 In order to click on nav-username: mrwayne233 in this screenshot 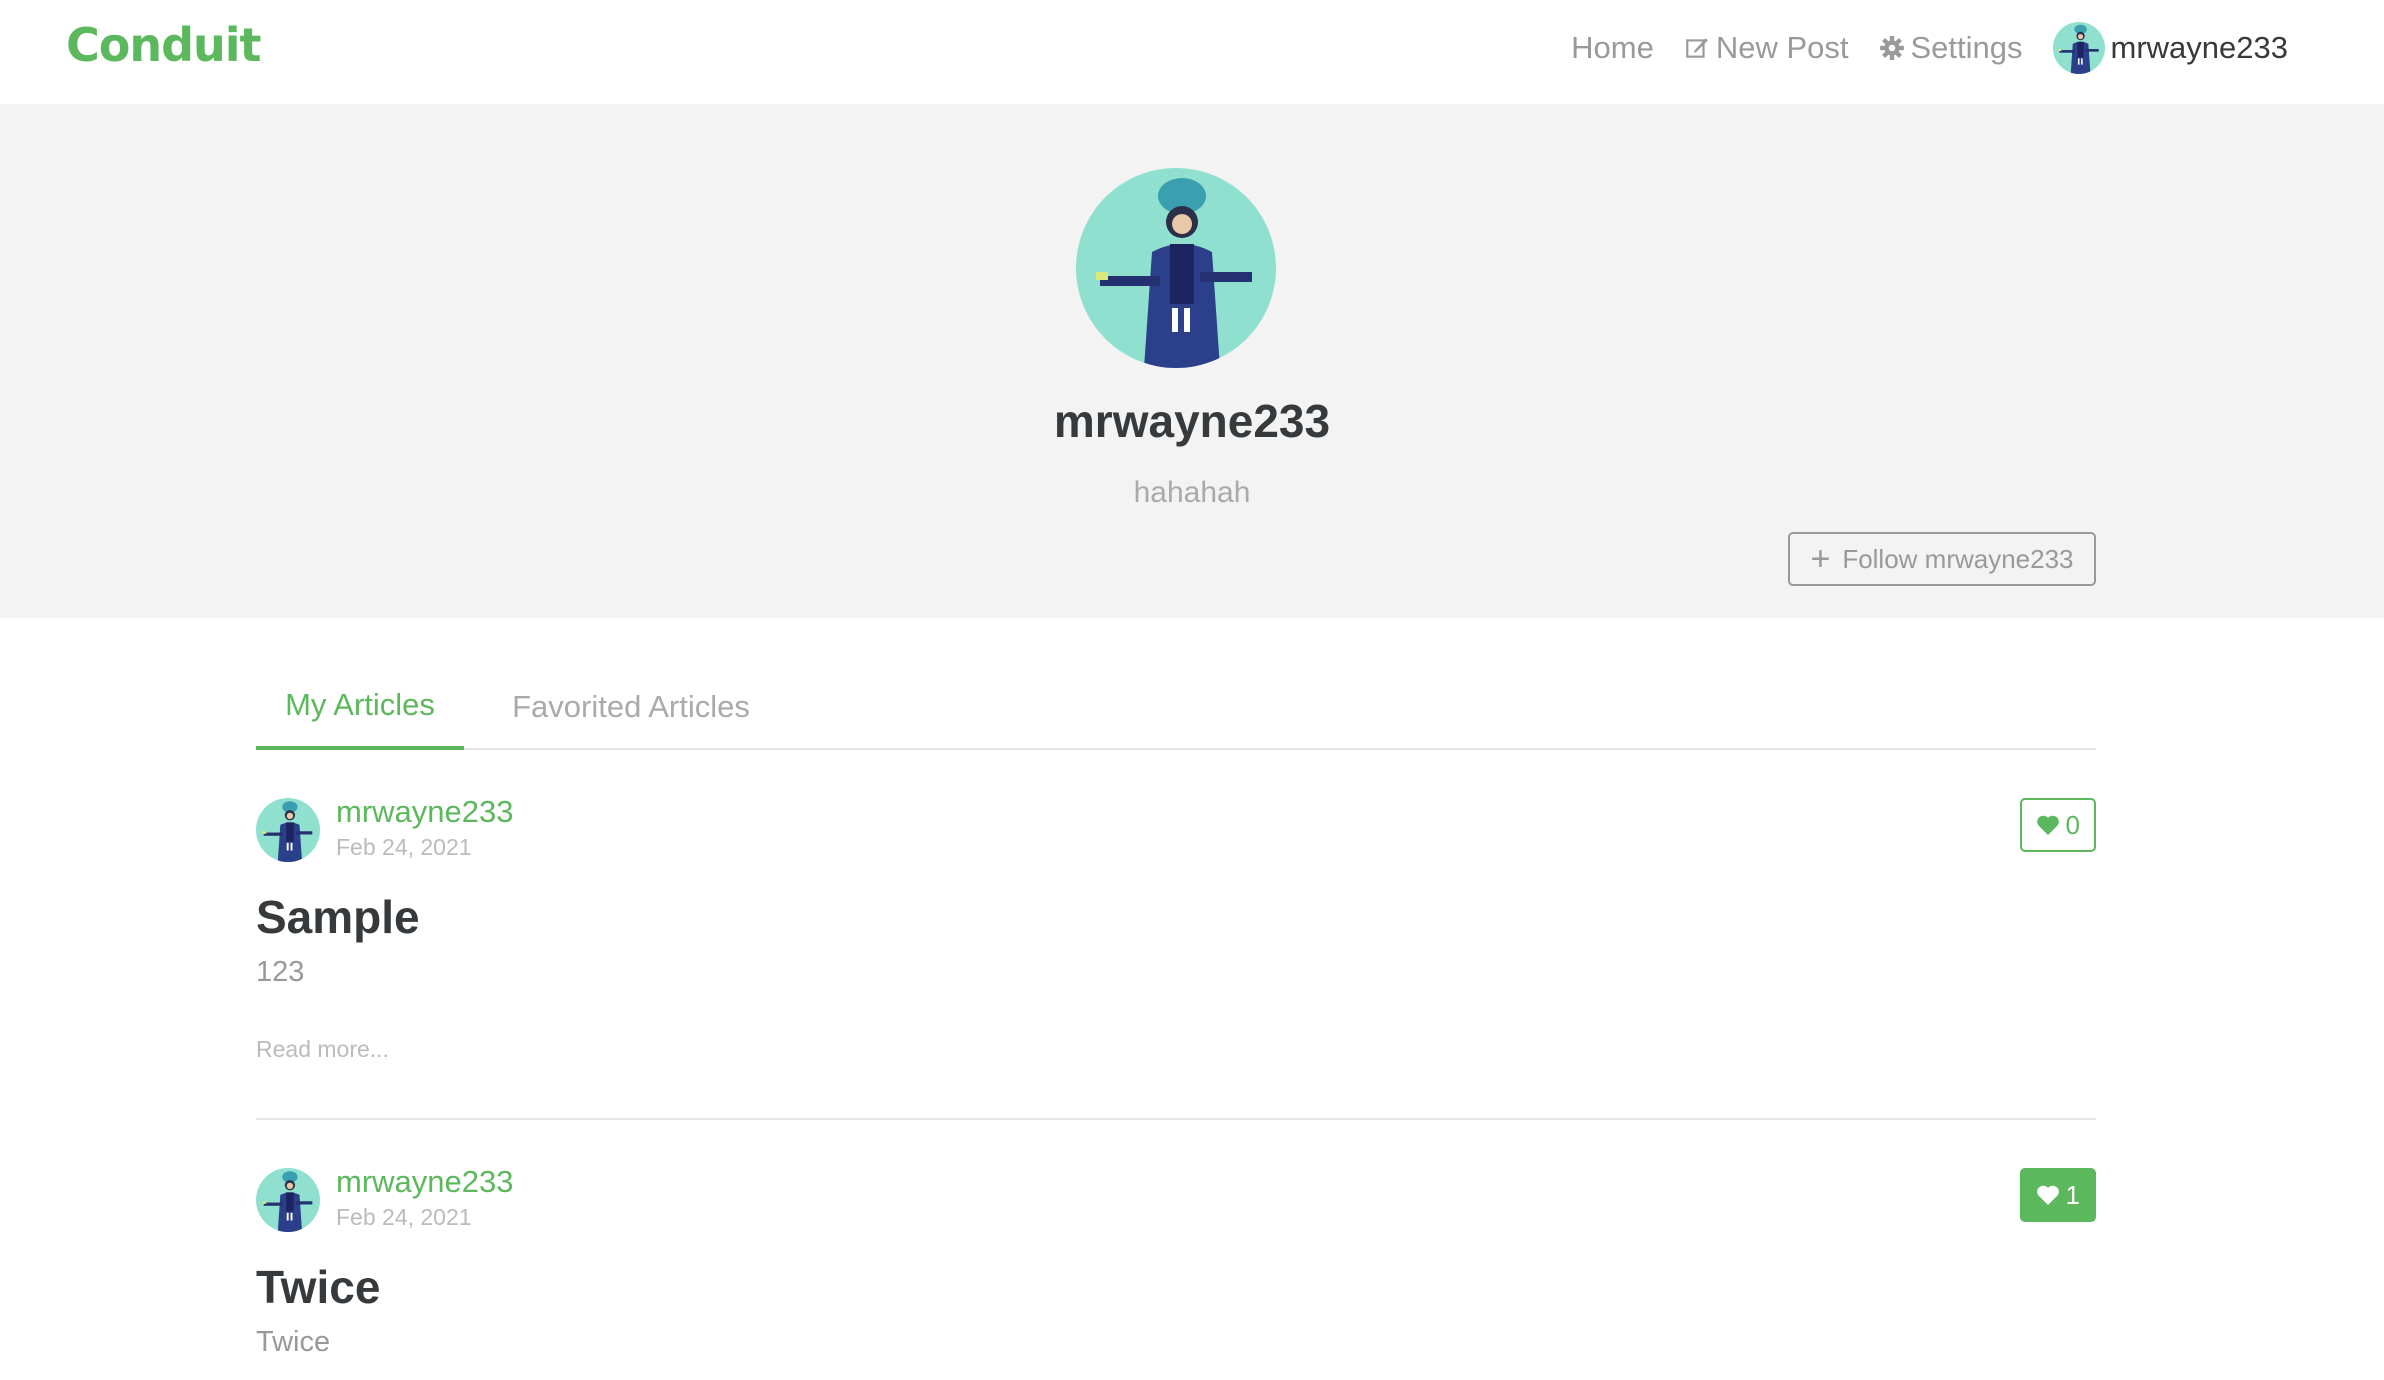, I will do `click(2199, 47)`.